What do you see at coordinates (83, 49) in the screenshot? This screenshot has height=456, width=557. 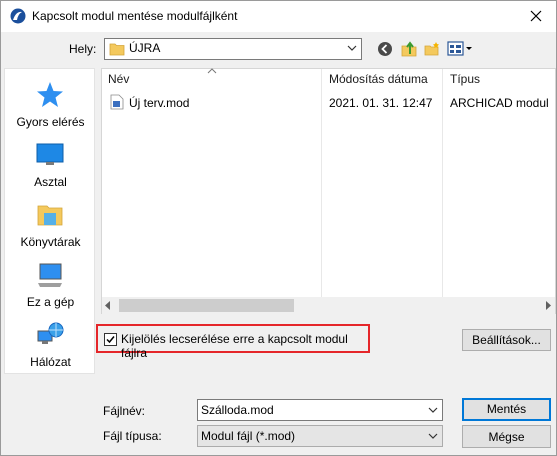 I see `location-label: Hely:` at bounding box center [83, 49].